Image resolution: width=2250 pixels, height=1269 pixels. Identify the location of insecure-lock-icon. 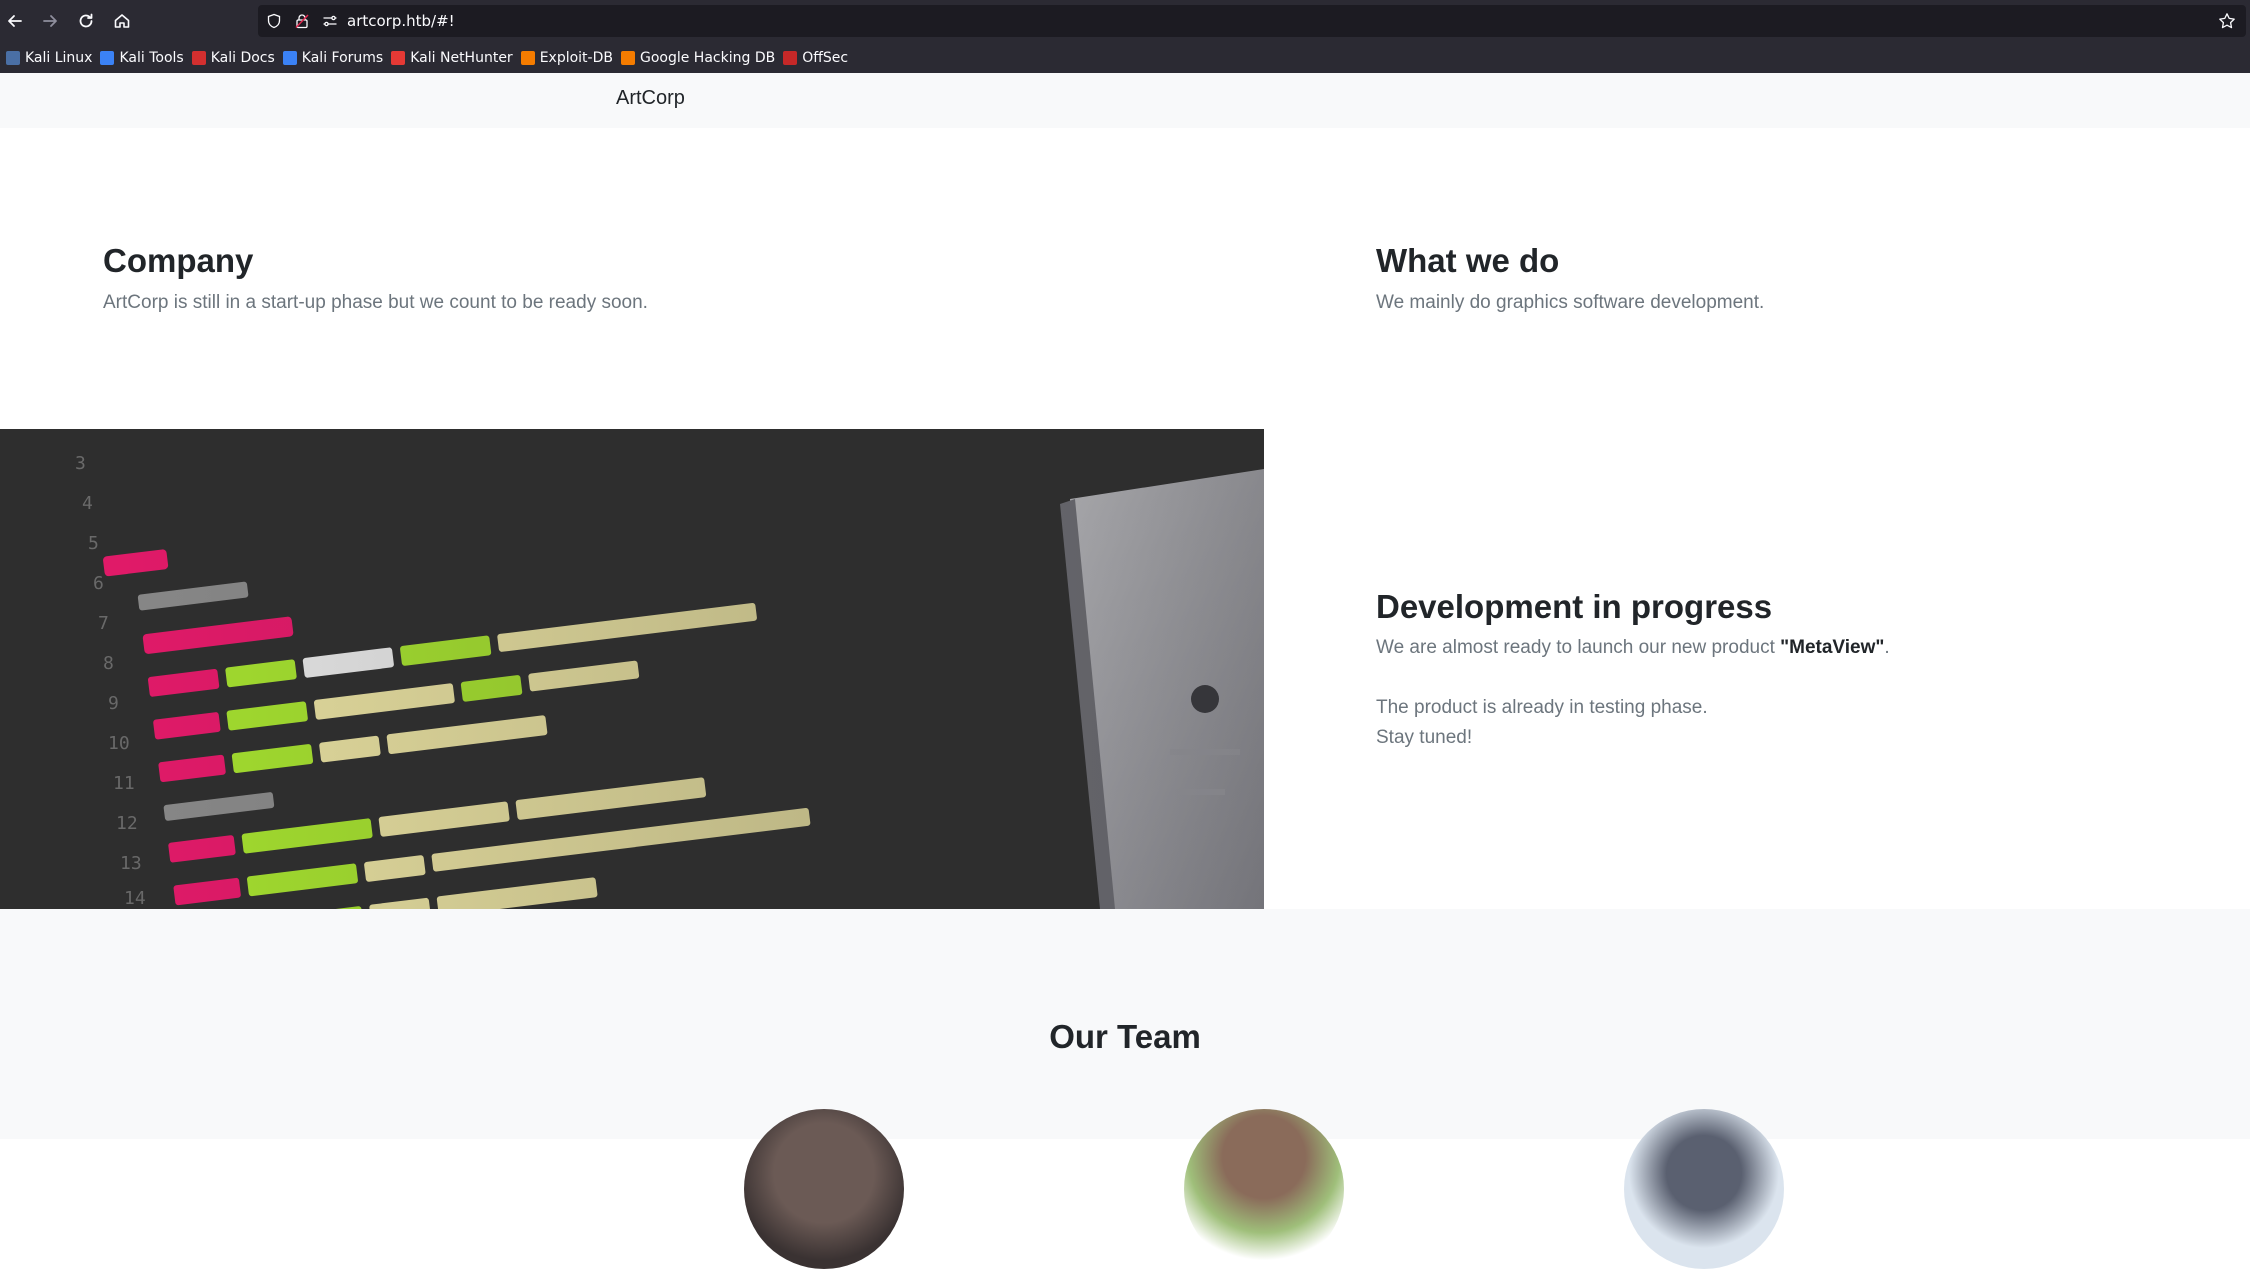
(302, 21).